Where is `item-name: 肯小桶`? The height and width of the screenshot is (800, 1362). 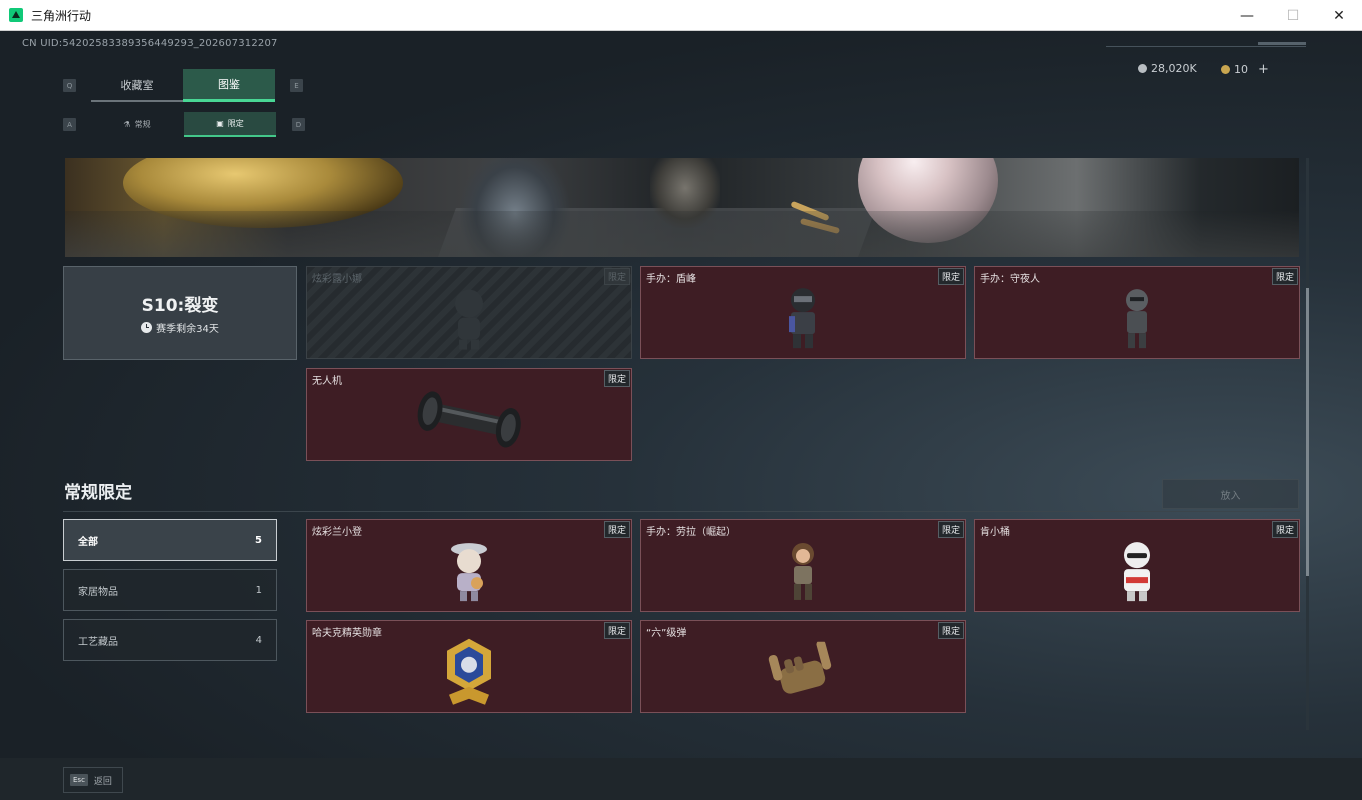
item-name: 肯小桶 is located at coordinates (995, 532).